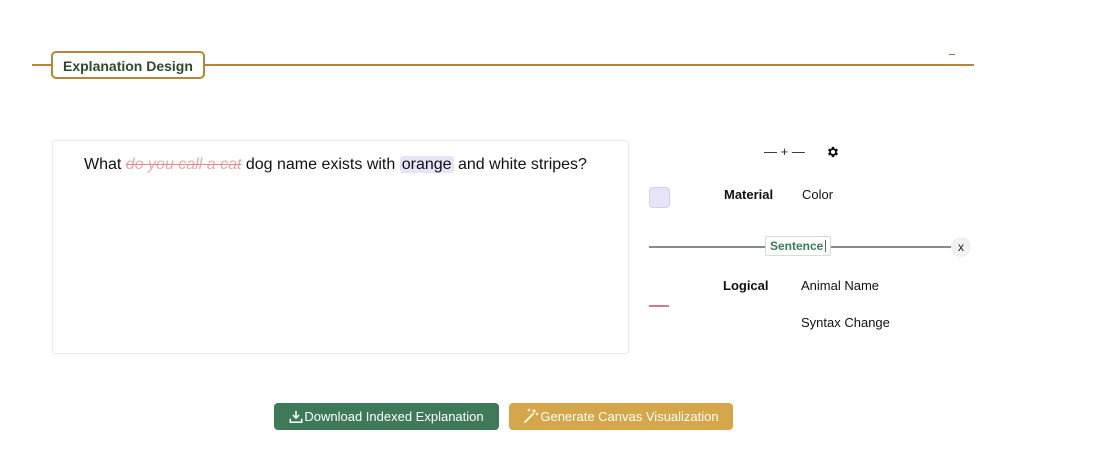 This screenshot has height=458, width=1114. I want to click on zoom-out-button: —, so click(770, 151).